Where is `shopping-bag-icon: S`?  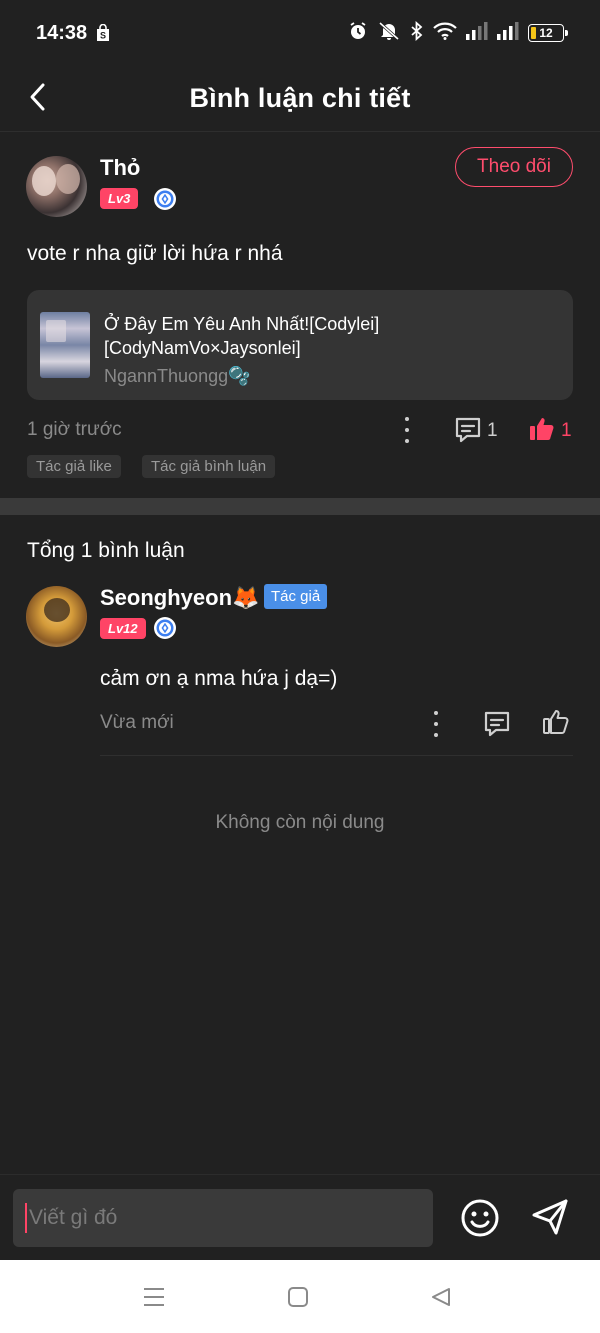
shopping-bag-icon: S is located at coordinates (103, 33).